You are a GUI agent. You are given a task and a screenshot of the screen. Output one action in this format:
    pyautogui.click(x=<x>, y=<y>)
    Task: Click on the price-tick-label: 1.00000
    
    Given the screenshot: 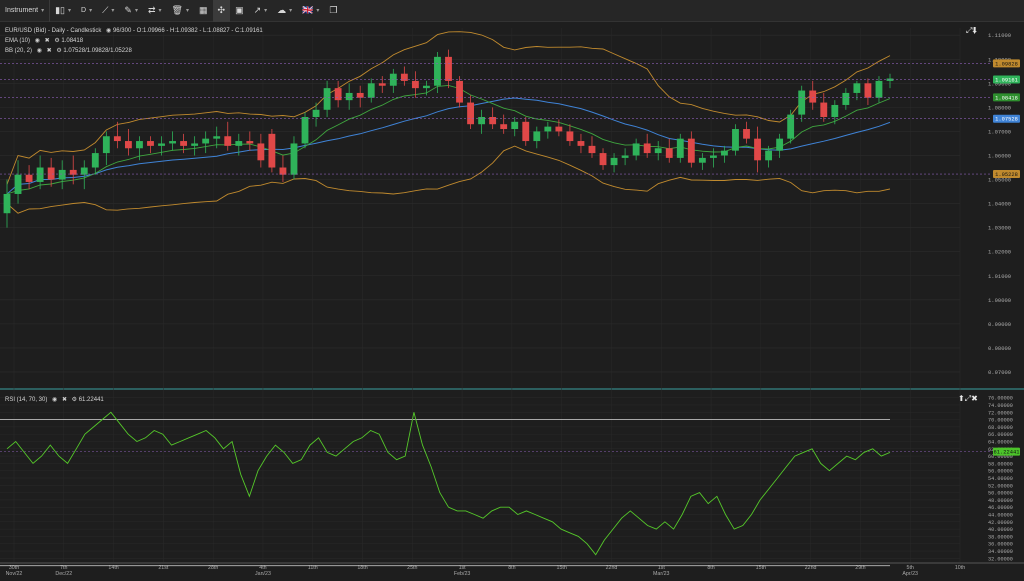 What is the action you would take?
    pyautogui.click(x=999, y=300)
    